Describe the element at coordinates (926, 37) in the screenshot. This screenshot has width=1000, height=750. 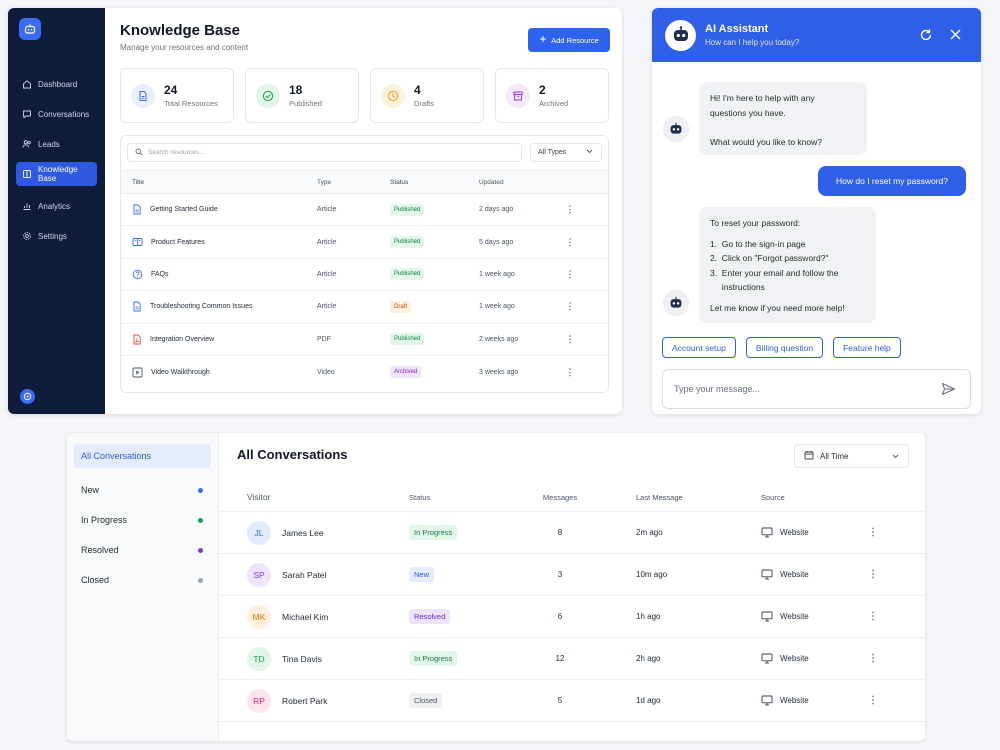
I see `refresh-icon` at that location.